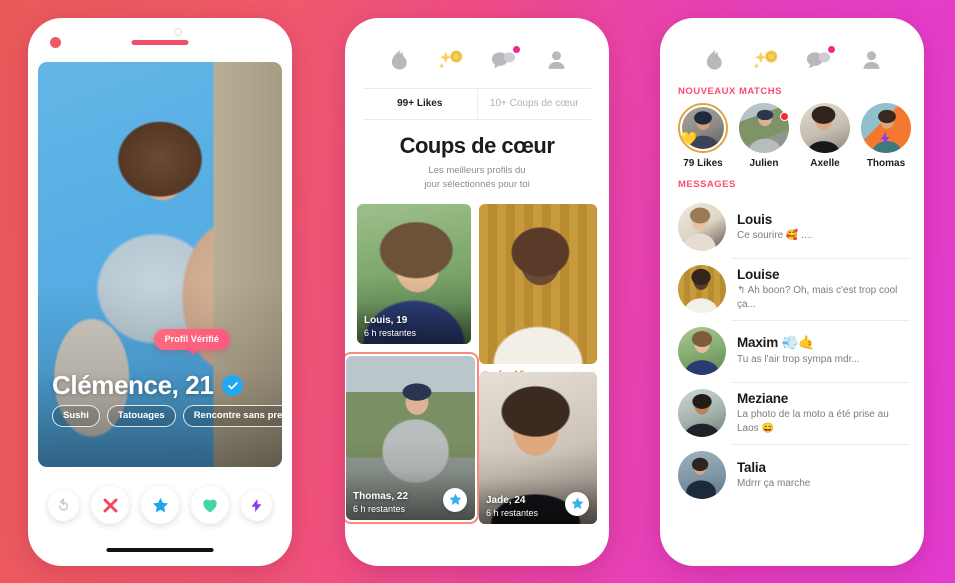 Image resolution: width=955 pixels, height=583 pixels. I want to click on profile-interest-tags: Sushi Tatouages Rencontre sans pression, so click(167, 416).